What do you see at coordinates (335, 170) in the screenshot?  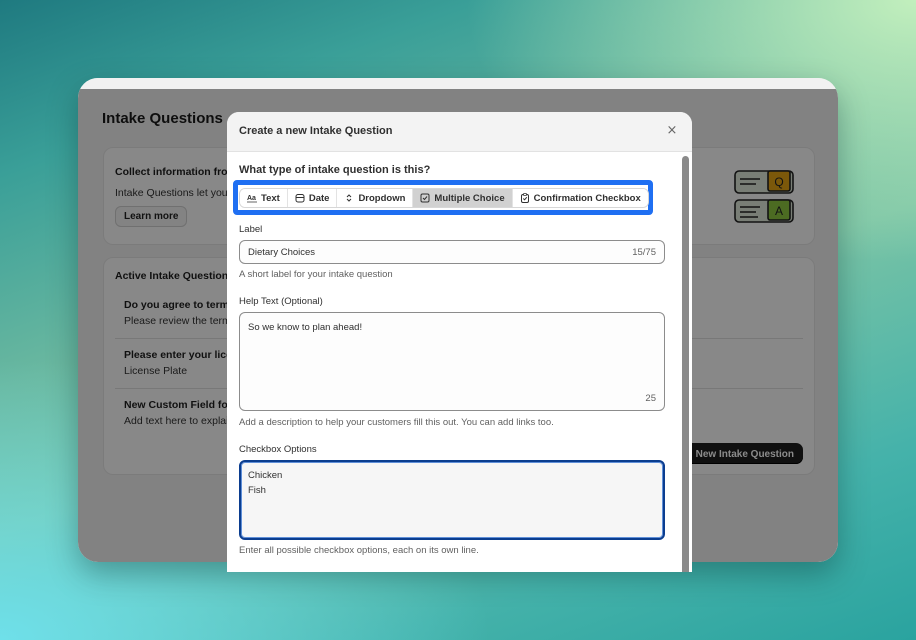 I see `question-type-prompt: What type of intake question is this?` at bounding box center [335, 170].